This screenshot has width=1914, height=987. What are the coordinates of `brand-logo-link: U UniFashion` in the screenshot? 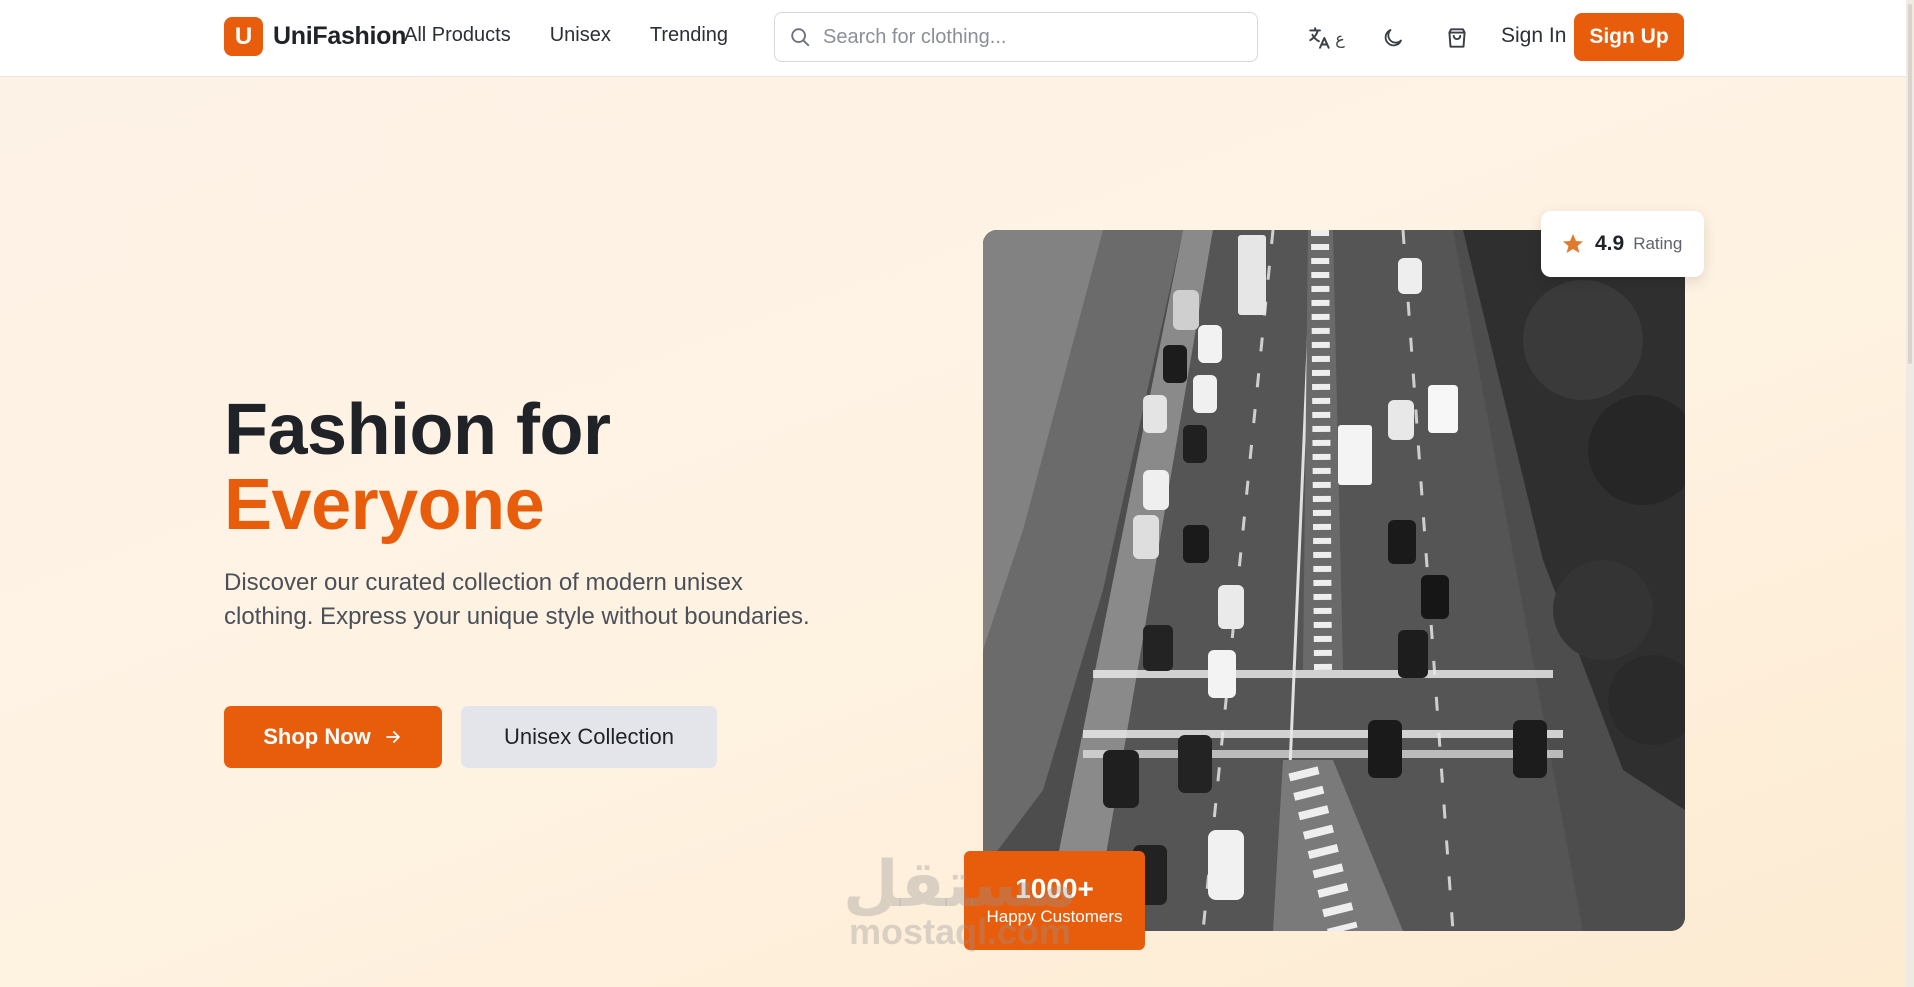 It's located at (315, 36).